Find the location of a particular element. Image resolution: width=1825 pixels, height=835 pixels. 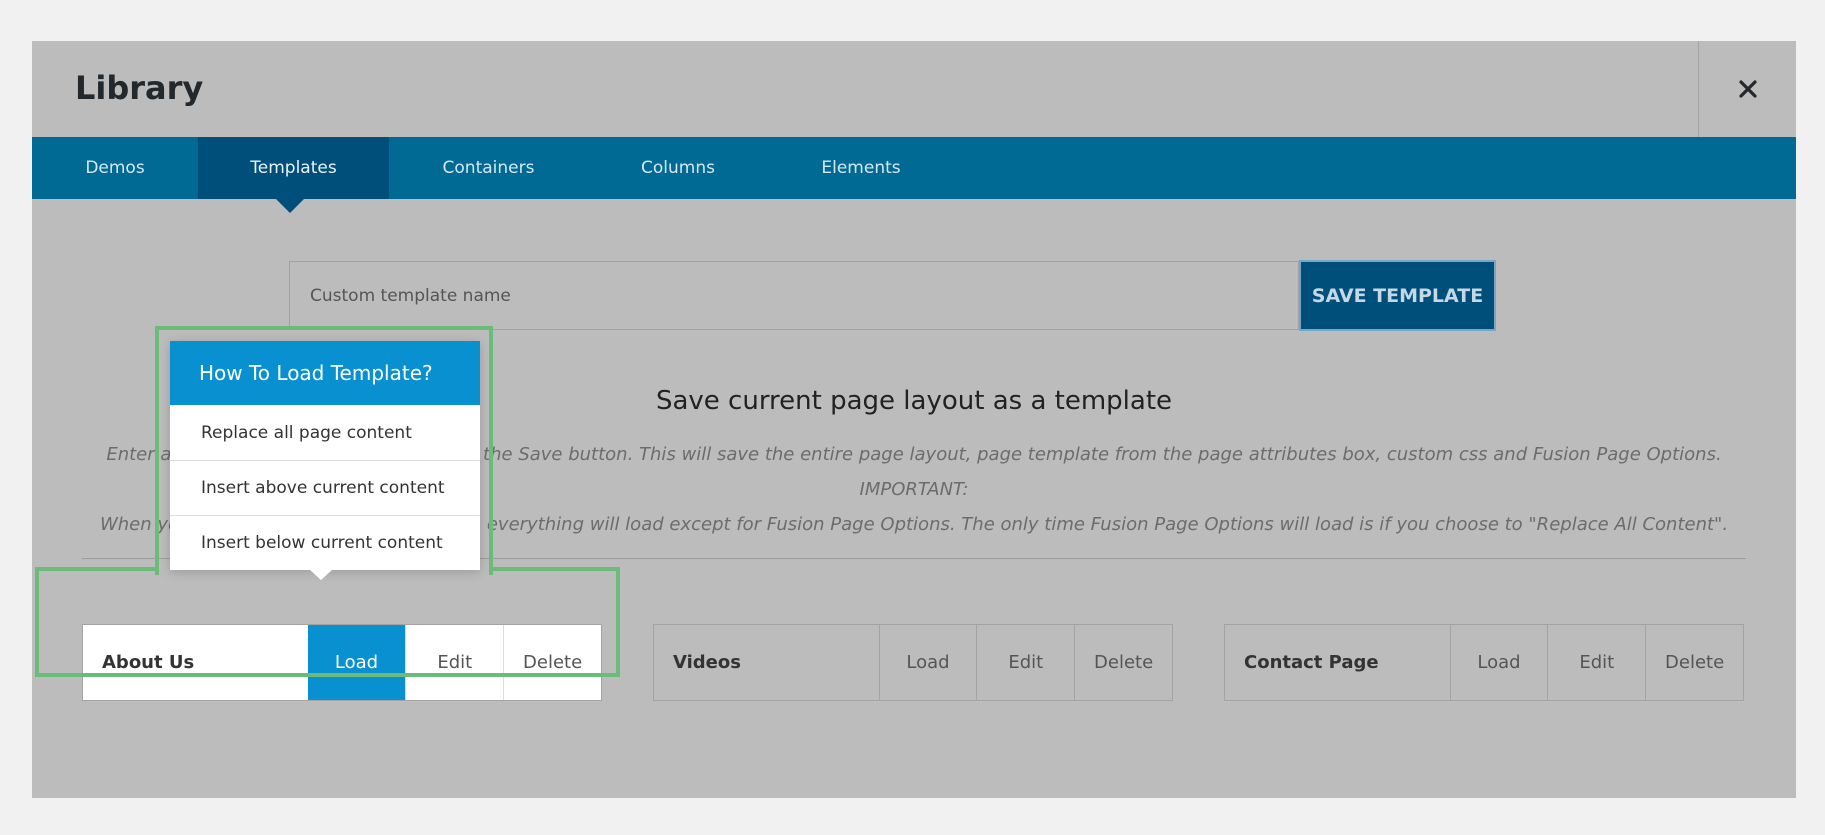

template-item-videos: Videos Load Edit Delete is located at coordinates (913, 662).